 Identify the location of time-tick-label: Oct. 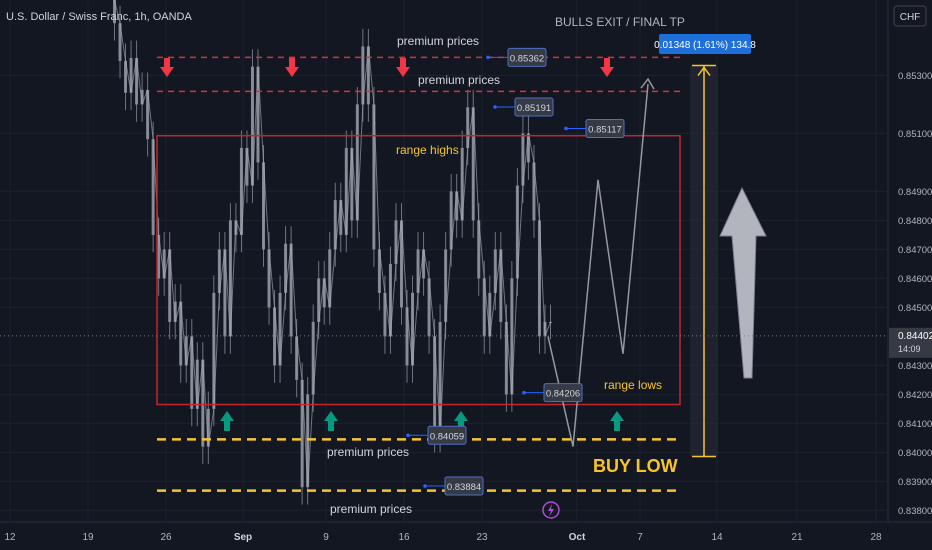
(577, 537).